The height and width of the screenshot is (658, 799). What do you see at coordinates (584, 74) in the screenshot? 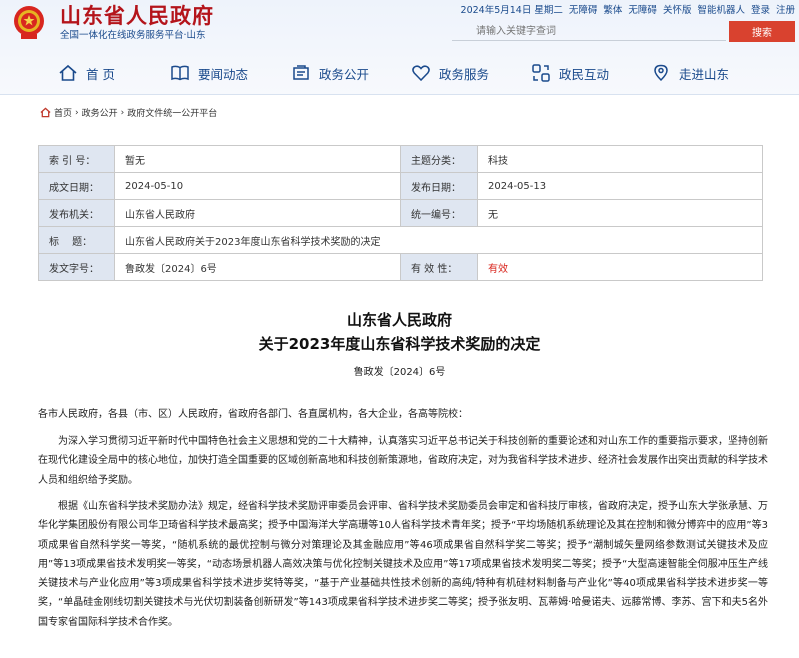
I see `nav-interaction-label: 政民互动` at bounding box center [584, 74].